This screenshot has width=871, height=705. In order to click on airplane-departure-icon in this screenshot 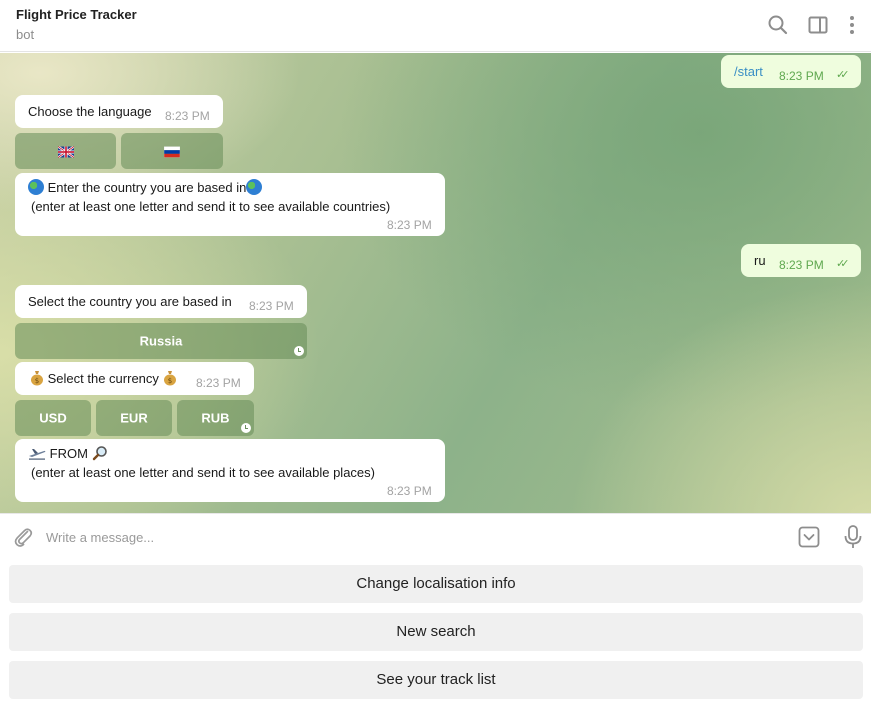, I will do `click(37, 454)`.